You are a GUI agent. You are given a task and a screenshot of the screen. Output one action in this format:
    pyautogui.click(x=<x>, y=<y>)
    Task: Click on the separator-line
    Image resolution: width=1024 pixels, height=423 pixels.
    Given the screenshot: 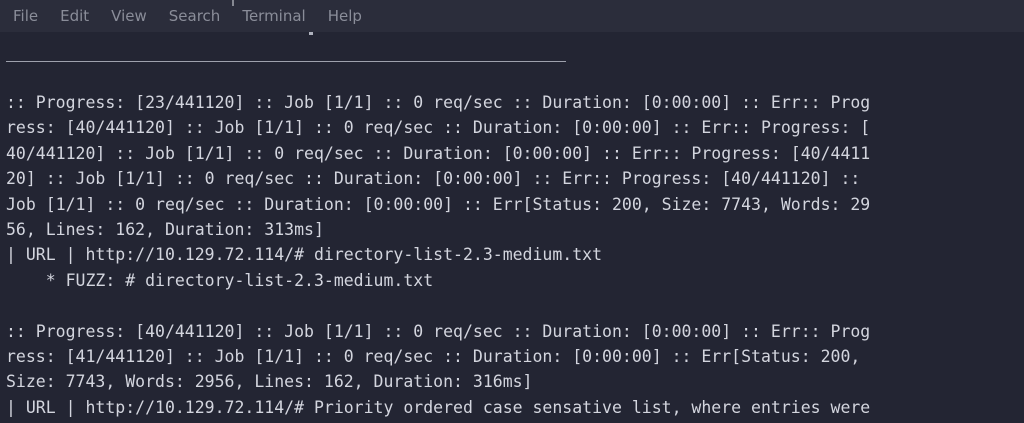 What is the action you would take?
    pyautogui.click(x=286, y=61)
    